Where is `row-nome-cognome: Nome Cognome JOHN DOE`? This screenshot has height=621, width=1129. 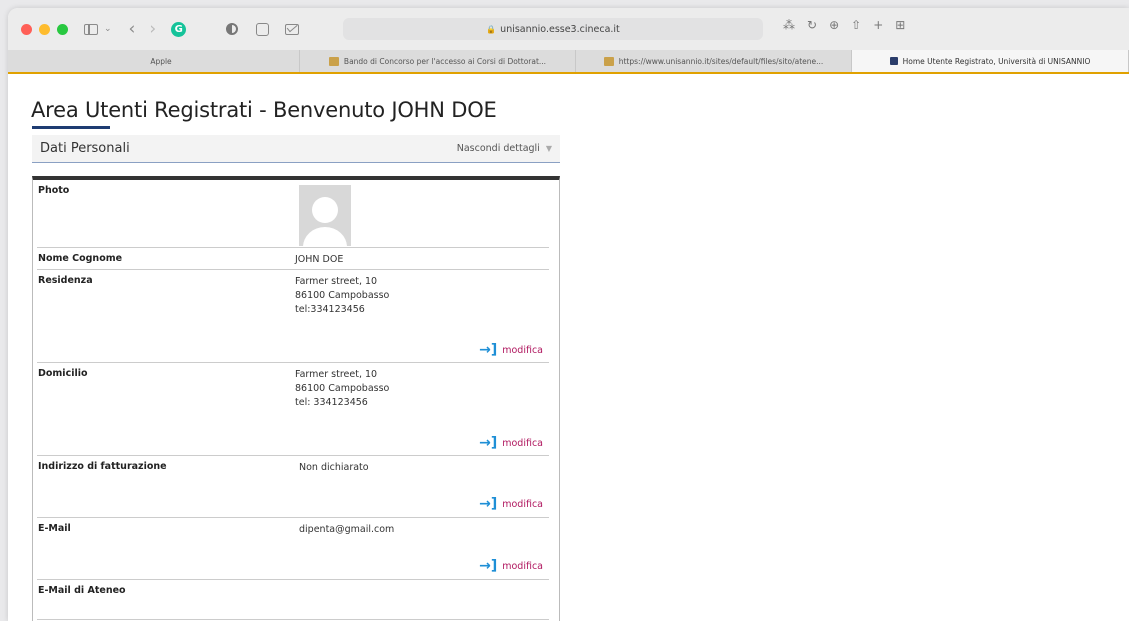 row-nome-cognome: Nome Cognome JOHN DOE is located at coordinates (293, 259).